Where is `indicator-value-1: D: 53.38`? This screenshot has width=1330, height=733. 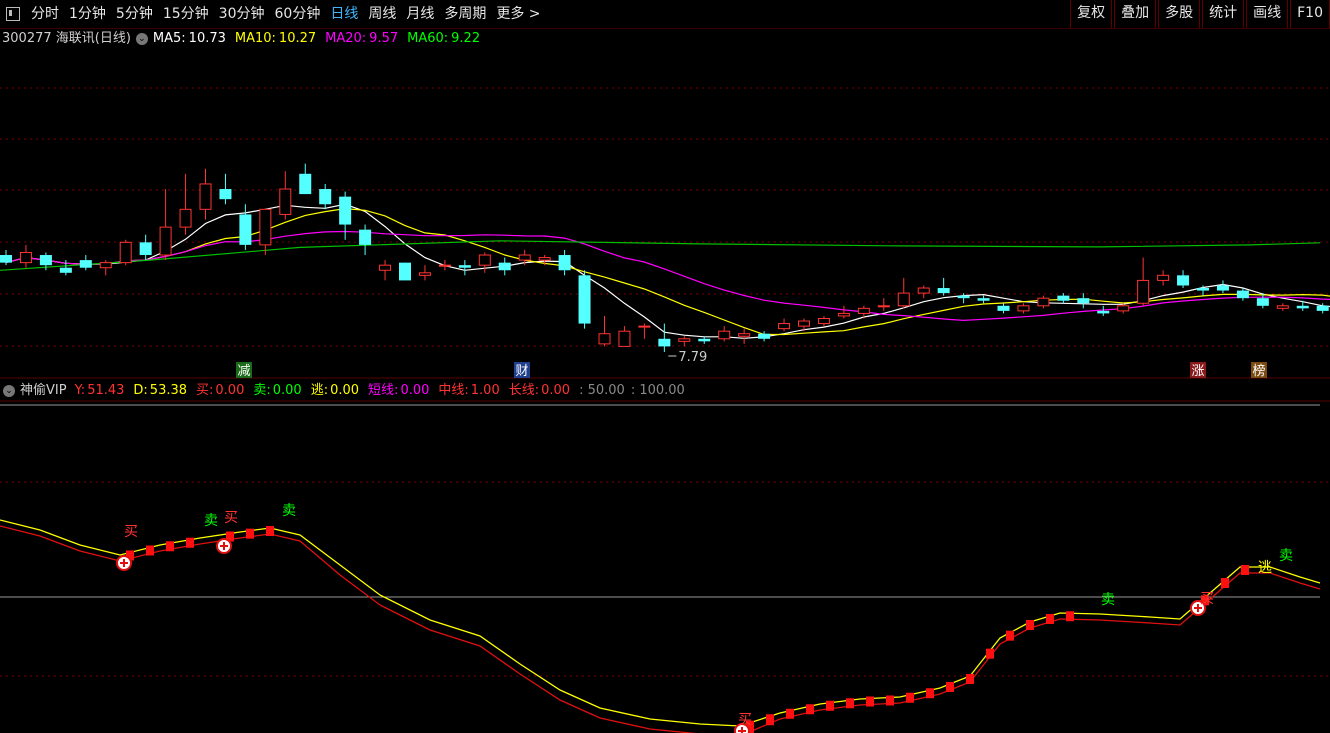
indicator-value-1: D: 53.38 is located at coordinates (160, 390).